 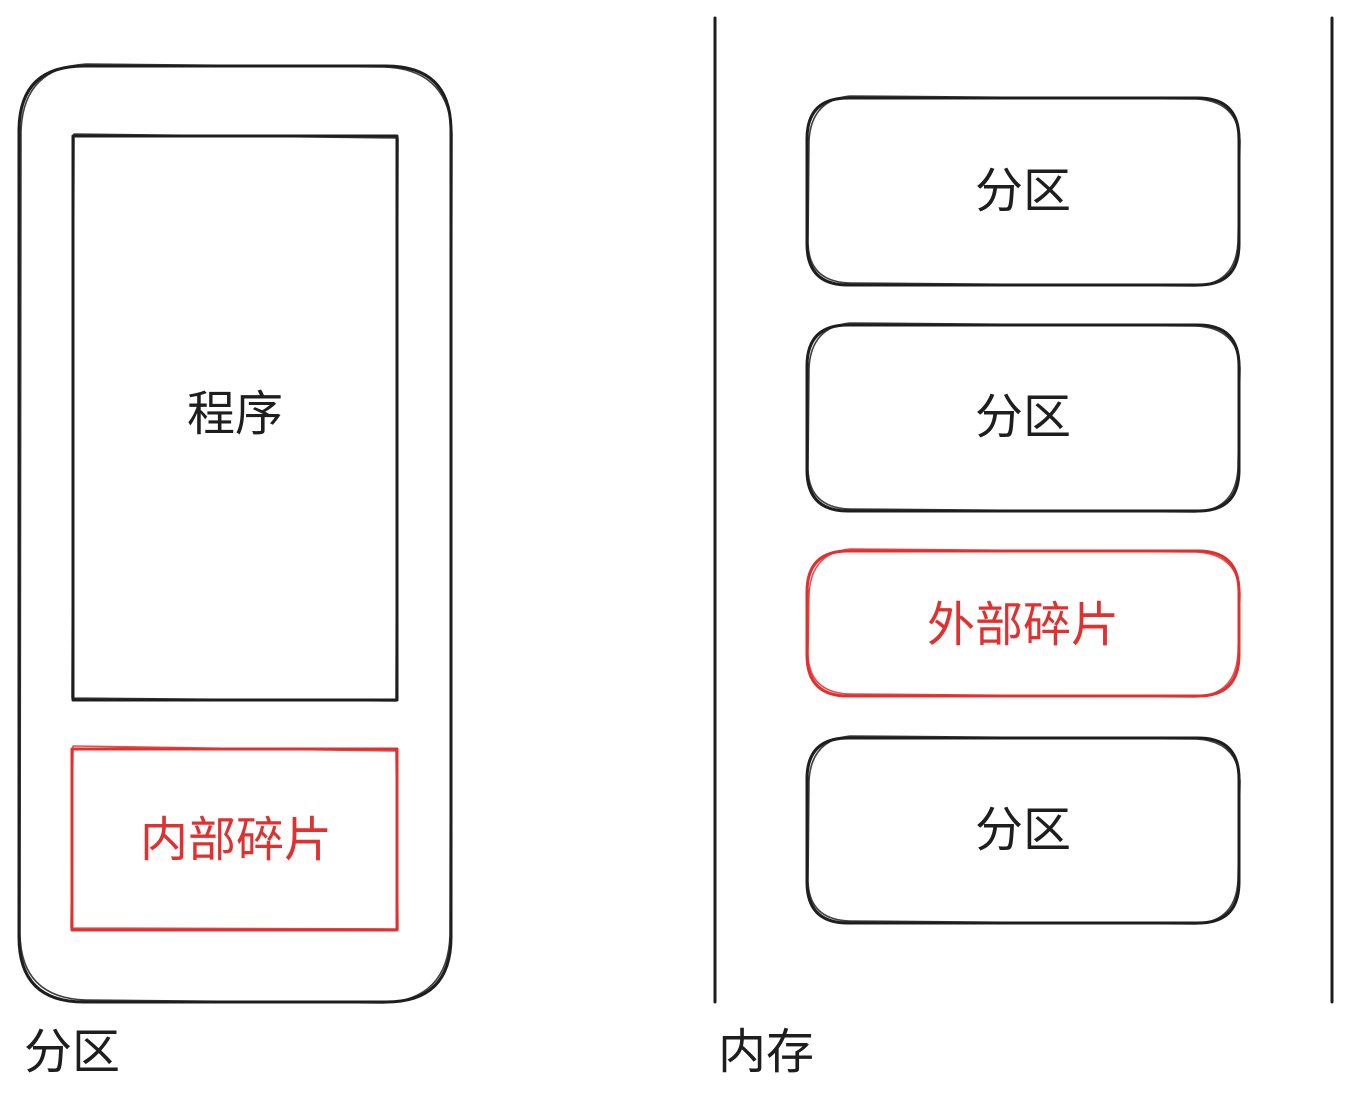 What do you see at coordinates (235, 414) in the screenshot?
I see `program-label: 程序` at bounding box center [235, 414].